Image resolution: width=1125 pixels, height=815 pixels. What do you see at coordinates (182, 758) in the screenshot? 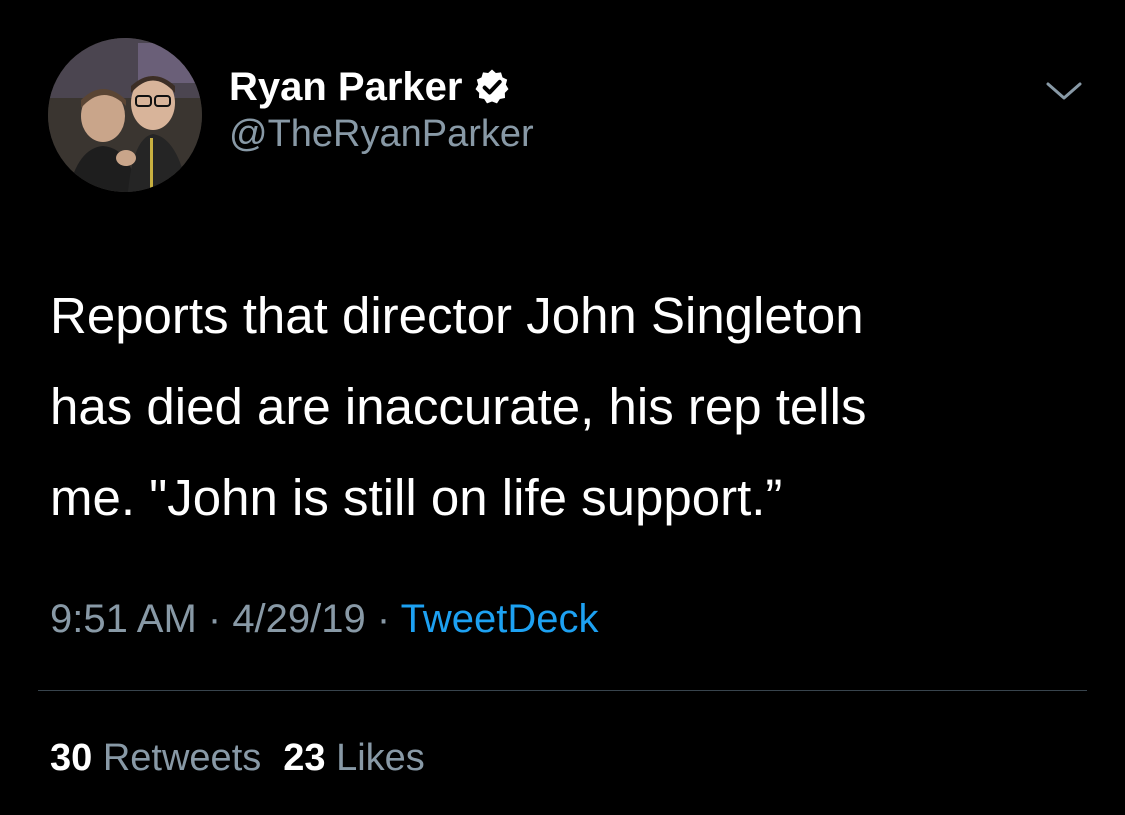
I see `retweets-label: Retweets` at bounding box center [182, 758].